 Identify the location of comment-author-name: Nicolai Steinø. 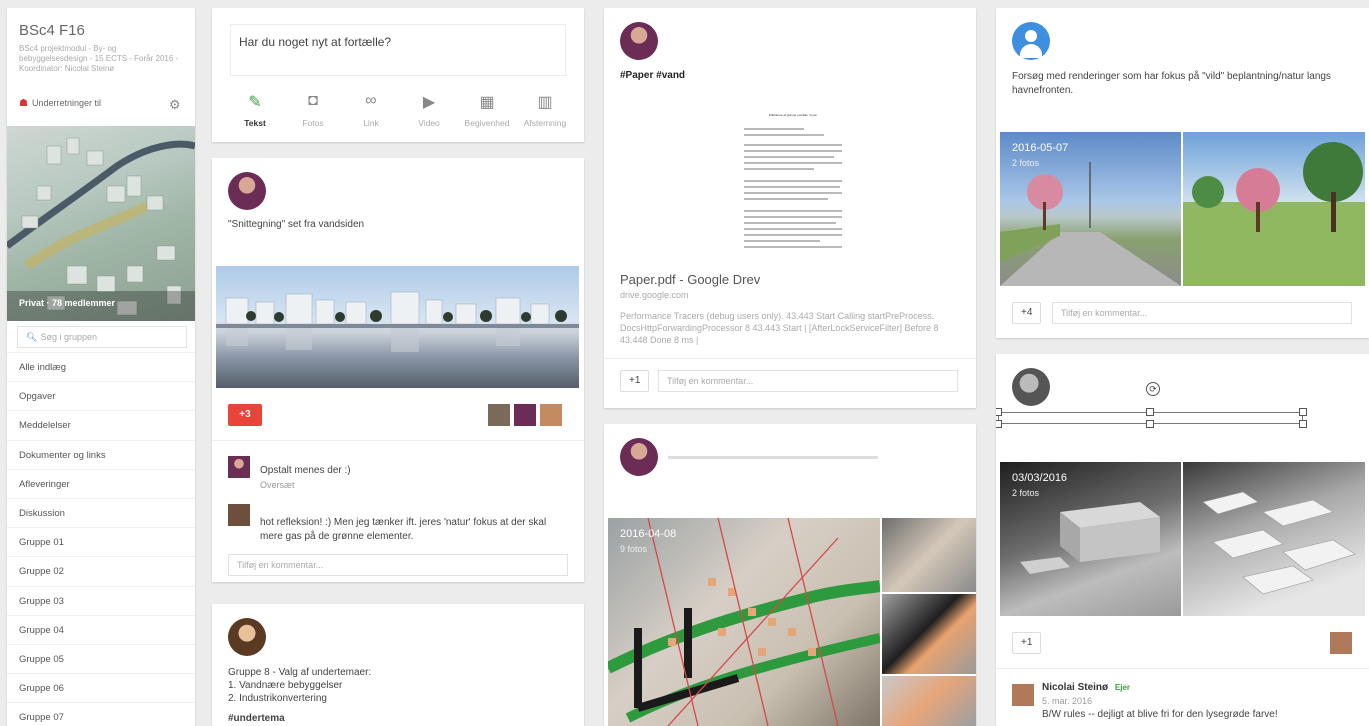
(1075, 687).